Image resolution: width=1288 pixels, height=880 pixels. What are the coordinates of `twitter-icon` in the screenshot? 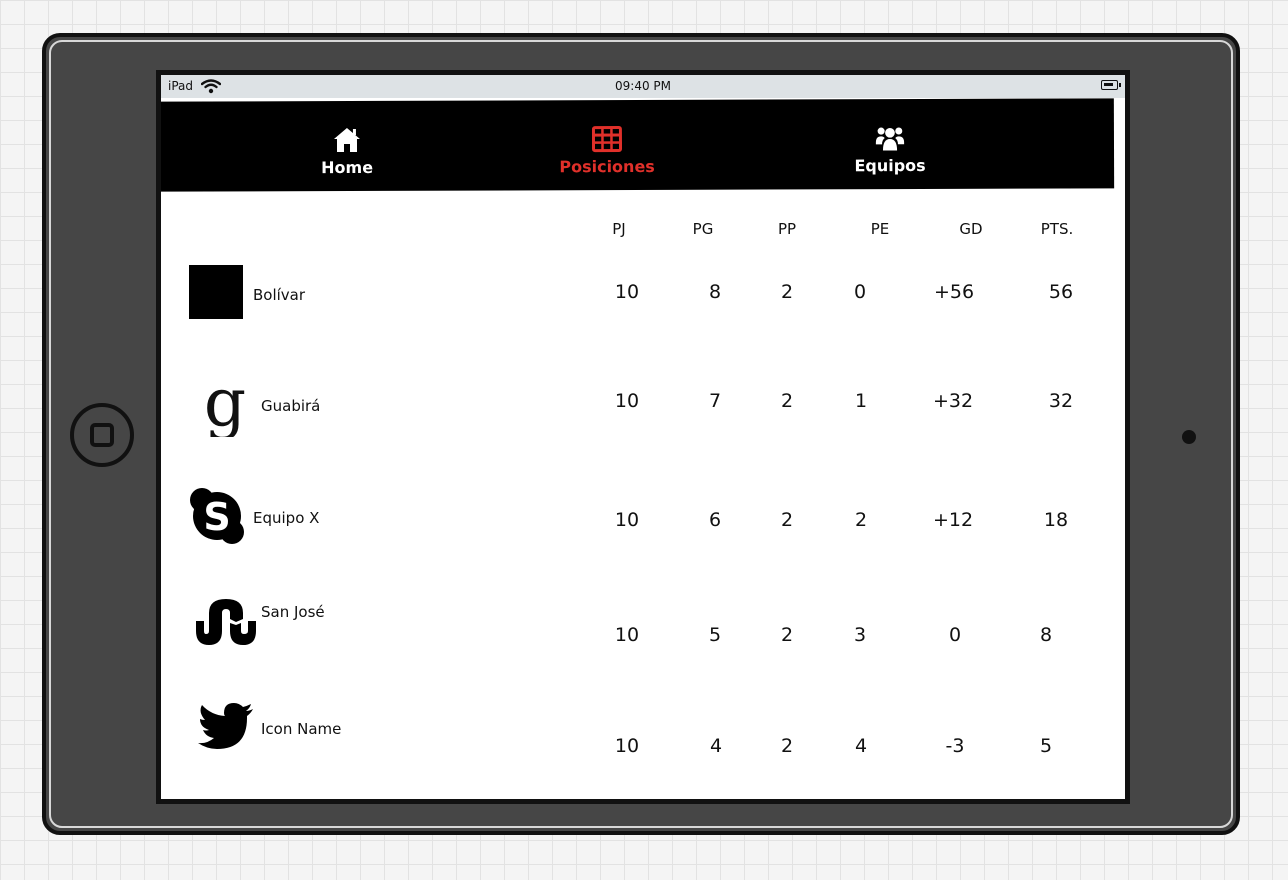 It's located at (225, 726).